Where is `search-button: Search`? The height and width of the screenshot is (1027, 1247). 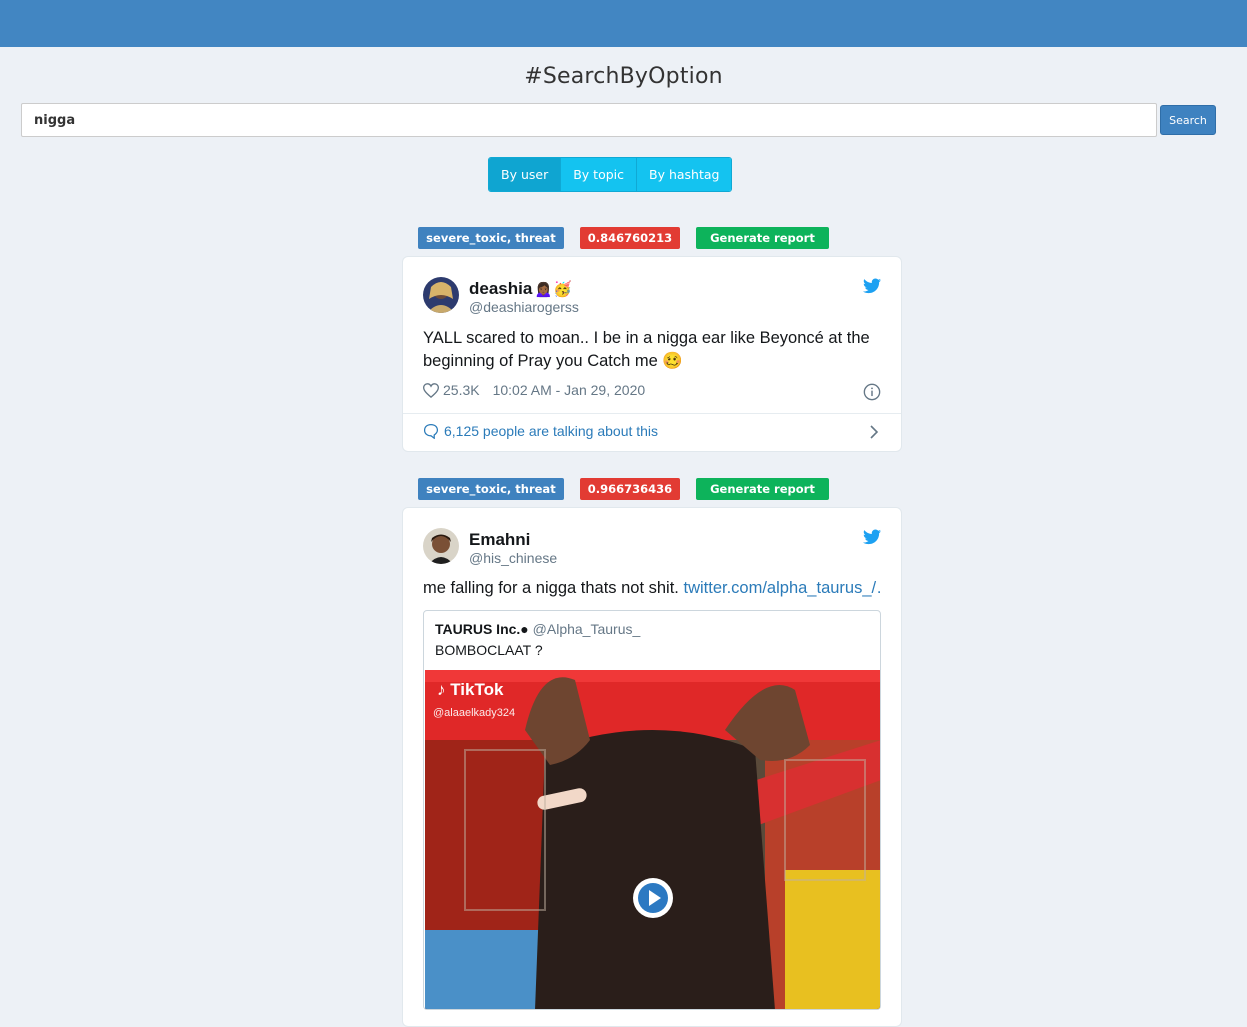 search-button: Search is located at coordinates (1188, 120).